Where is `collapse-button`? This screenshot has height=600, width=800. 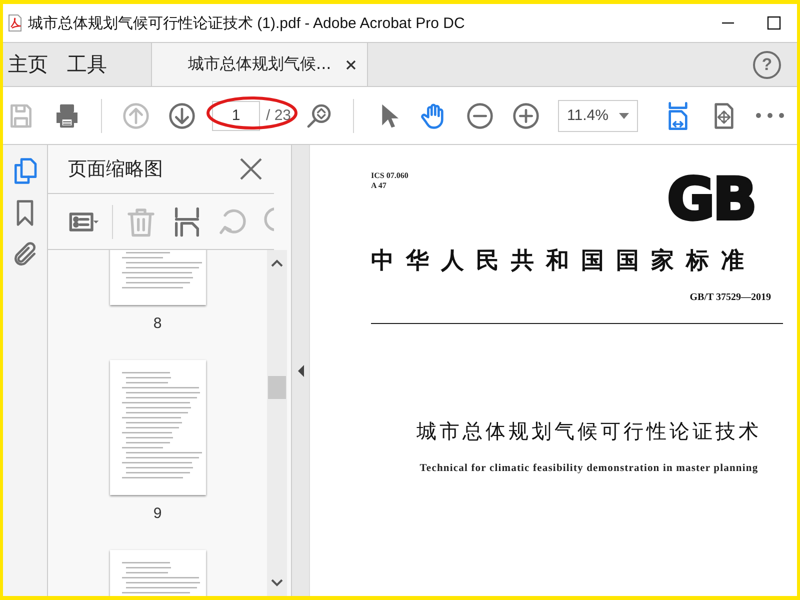
collapse-button is located at coordinates (301, 371).